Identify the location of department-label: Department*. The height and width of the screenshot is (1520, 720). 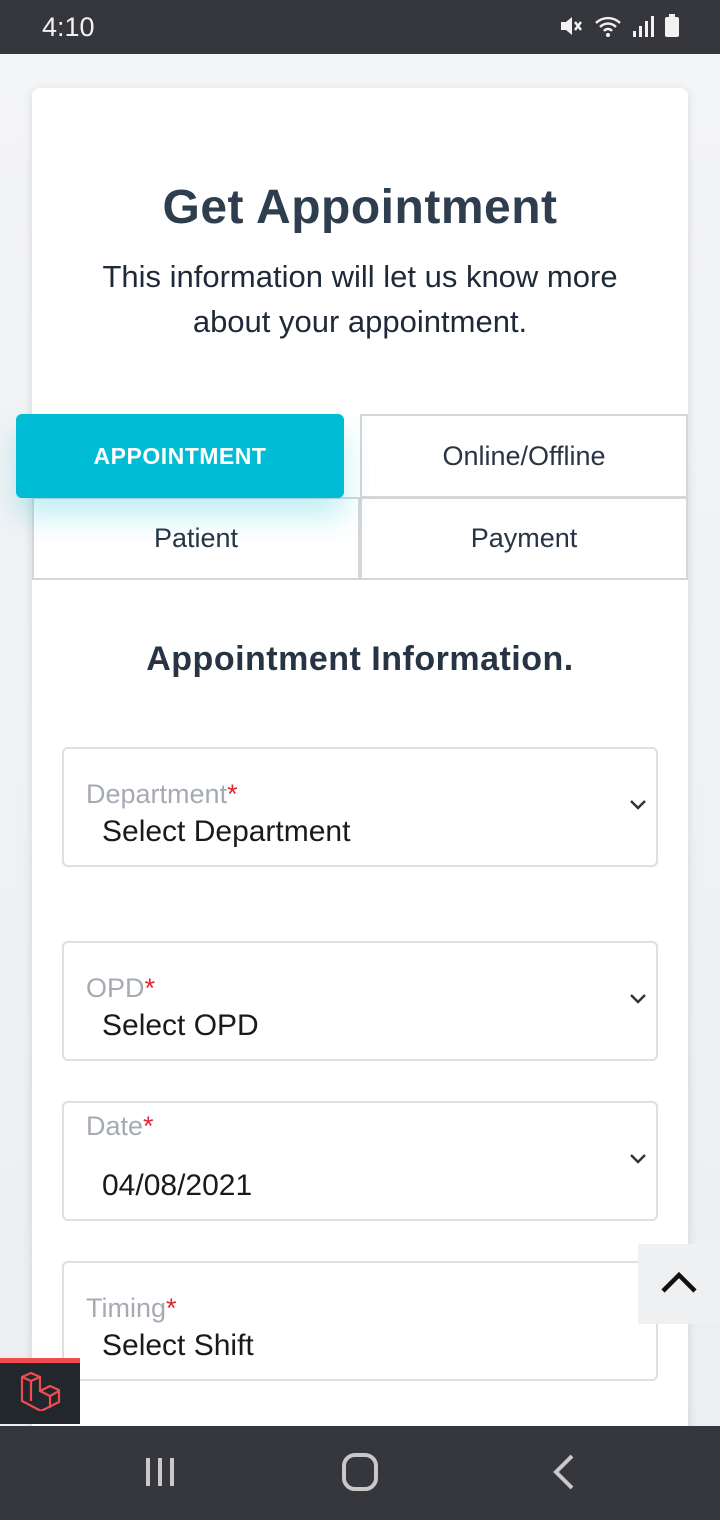
(162, 794).